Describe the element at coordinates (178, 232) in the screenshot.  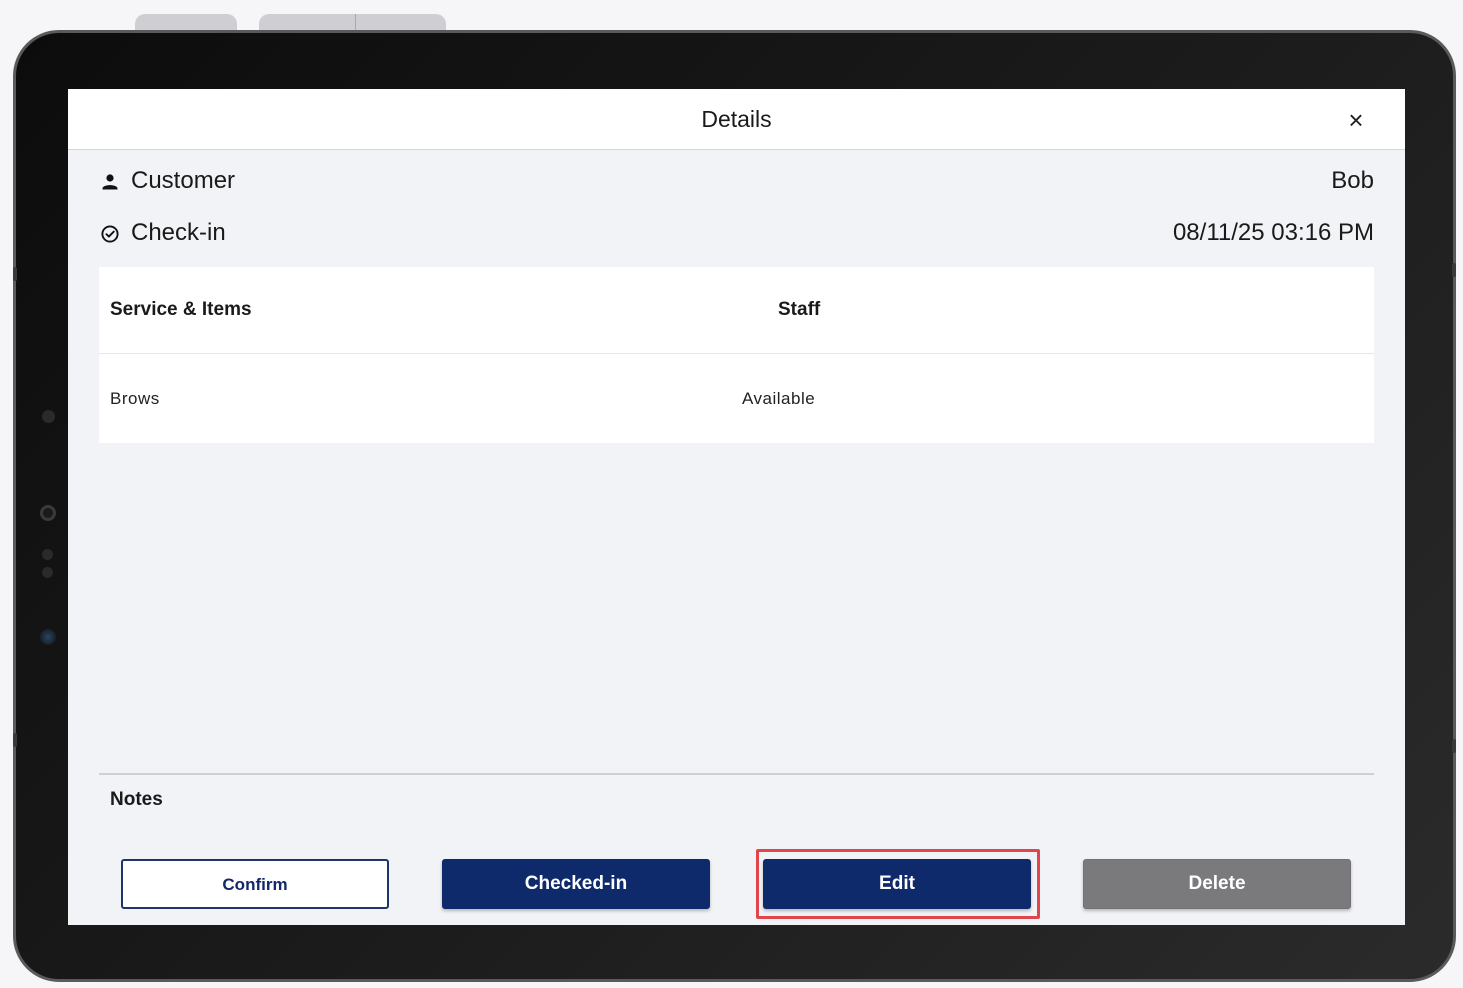
I see `checkin-label: Check-in` at that location.